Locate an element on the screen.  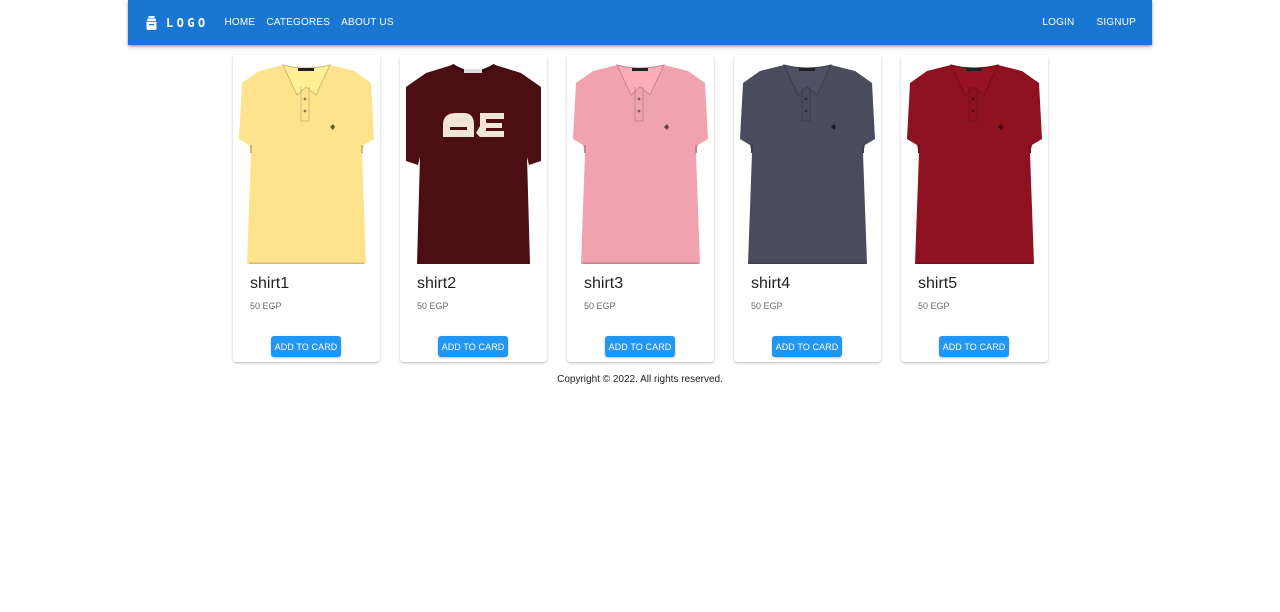
product-card: shirt2 50 EGP ADD TO CARD is located at coordinates (473, 208).